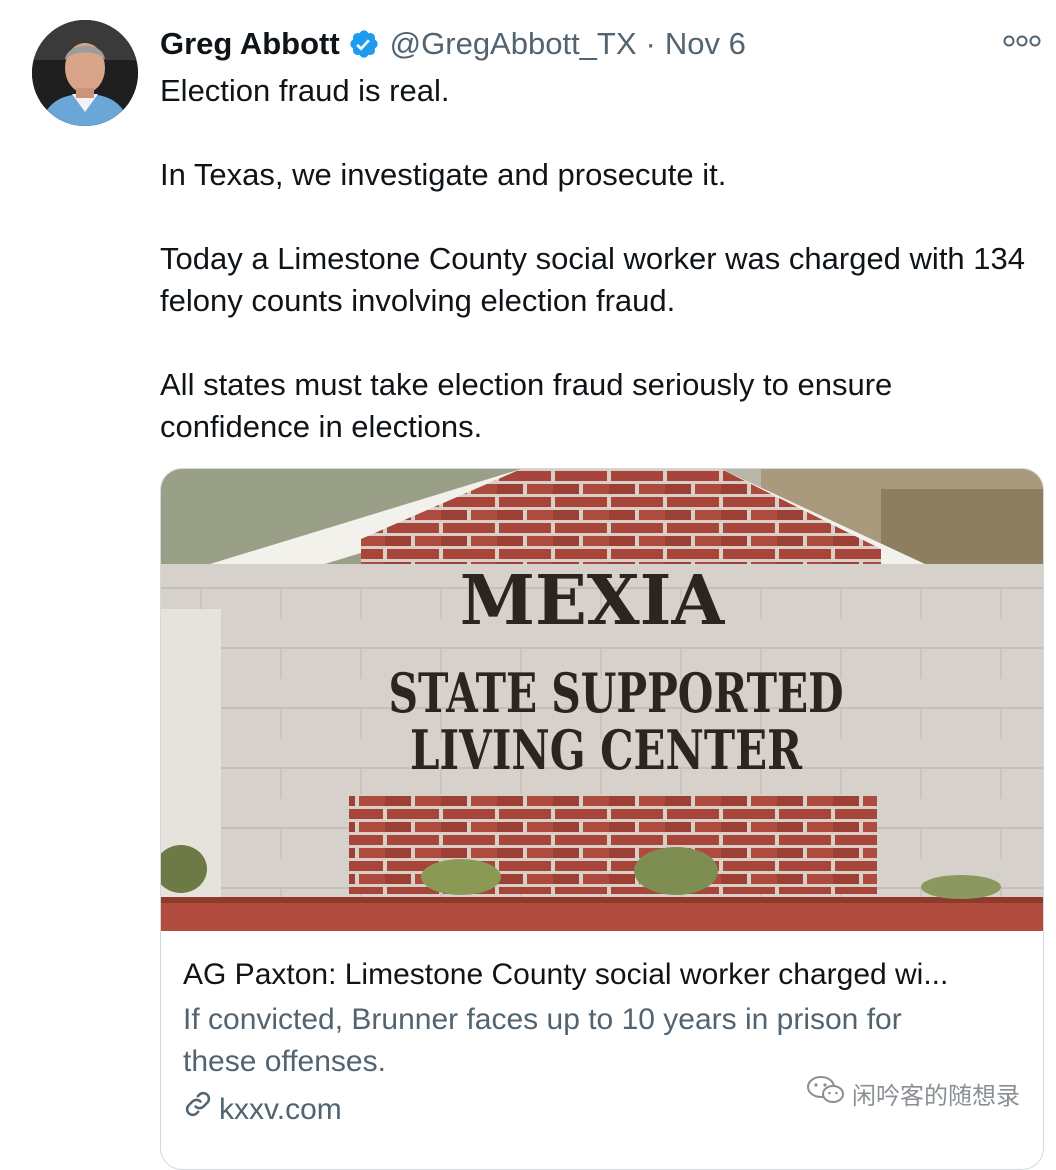  Describe the element at coordinates (593, 601) in the screenshot. I see `sign-line-mexia: MEXIA` at that location.